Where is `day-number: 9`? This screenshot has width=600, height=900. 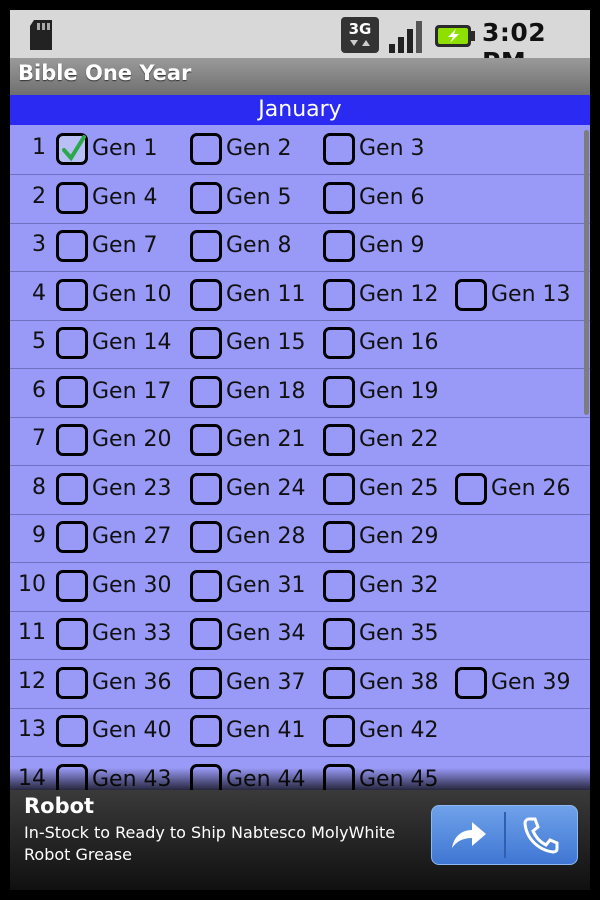 day-number: 9 is located at coordinates (39, 535).